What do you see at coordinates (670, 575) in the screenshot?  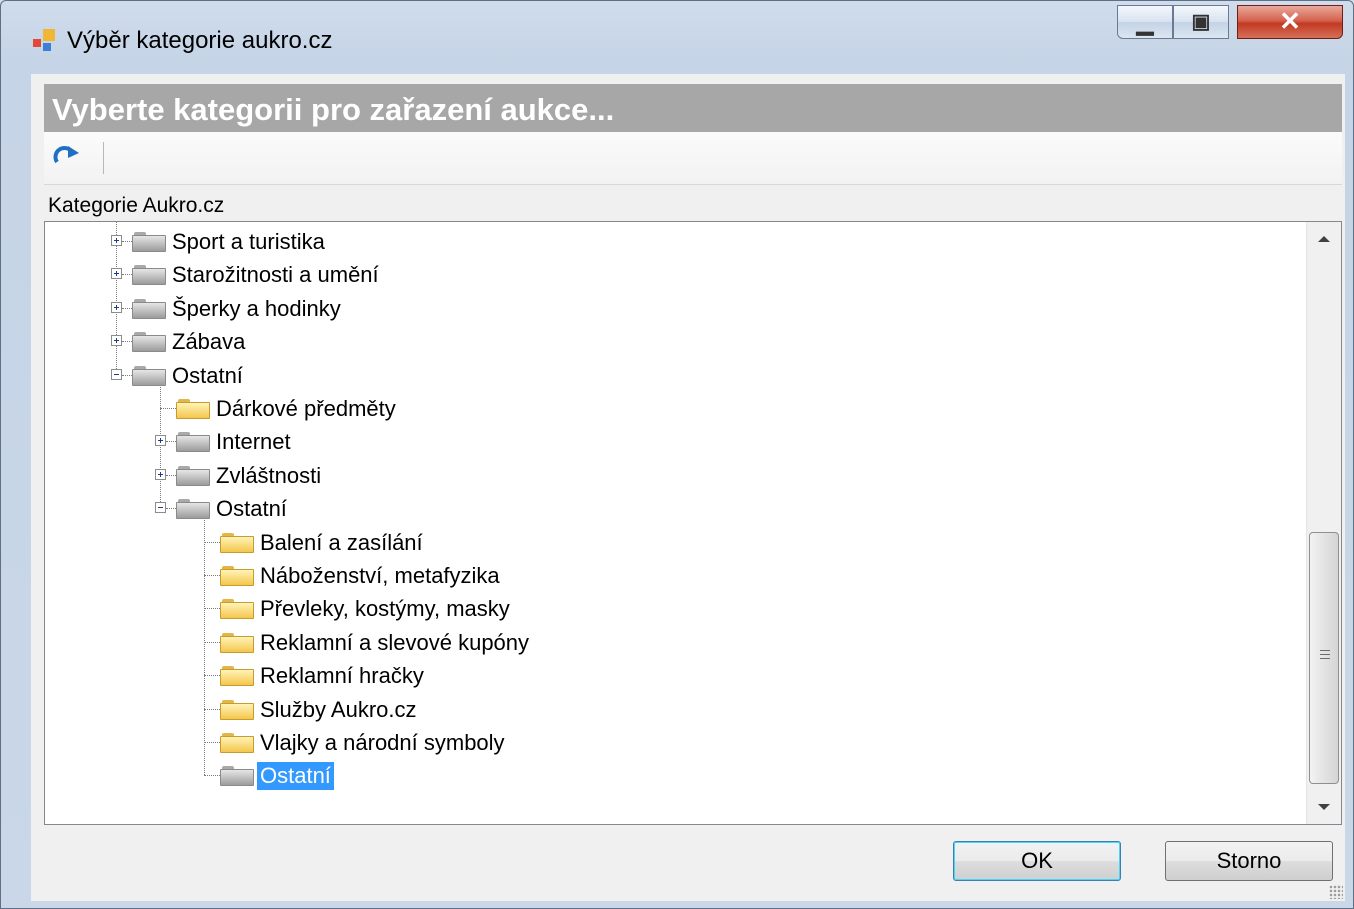 I see `tree-node: Náboženství, metafyzika` at bounding box center [670, 575].